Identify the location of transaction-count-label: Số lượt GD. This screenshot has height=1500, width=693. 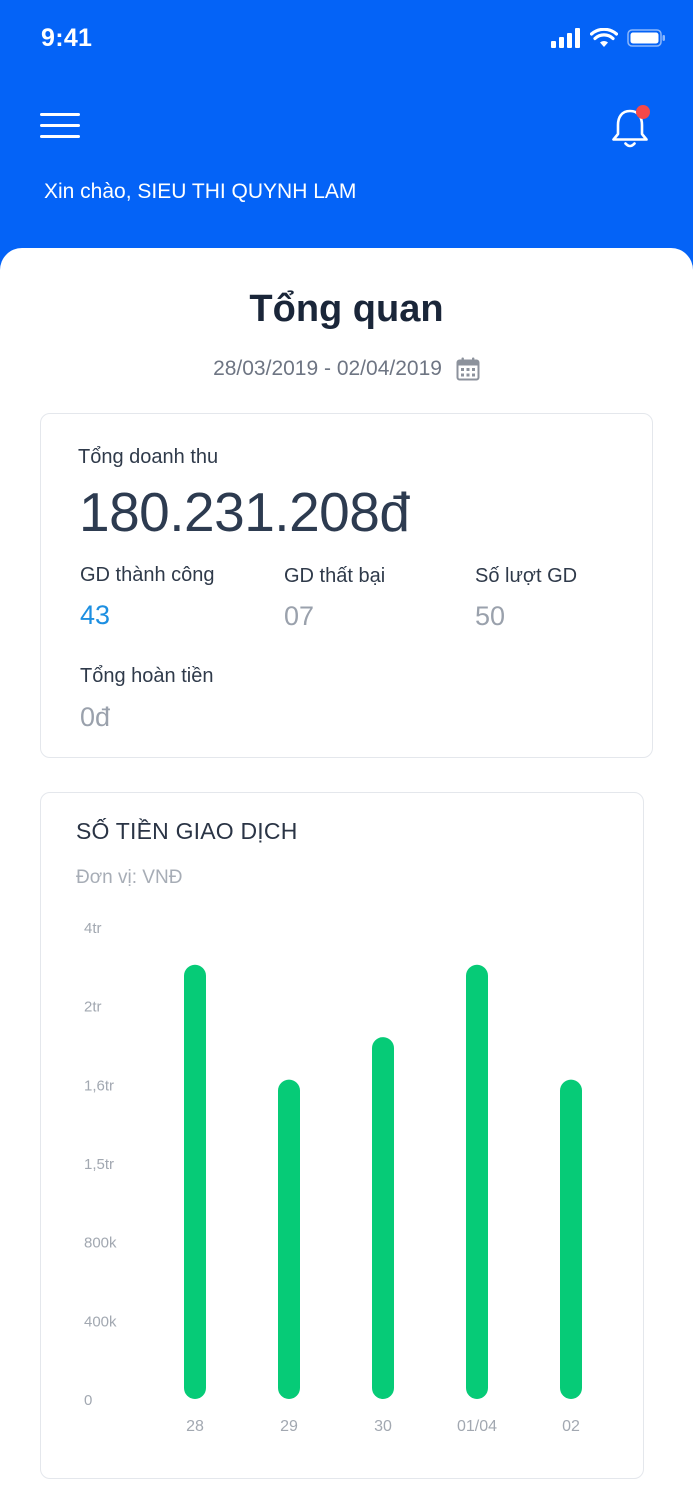
(526, 576).